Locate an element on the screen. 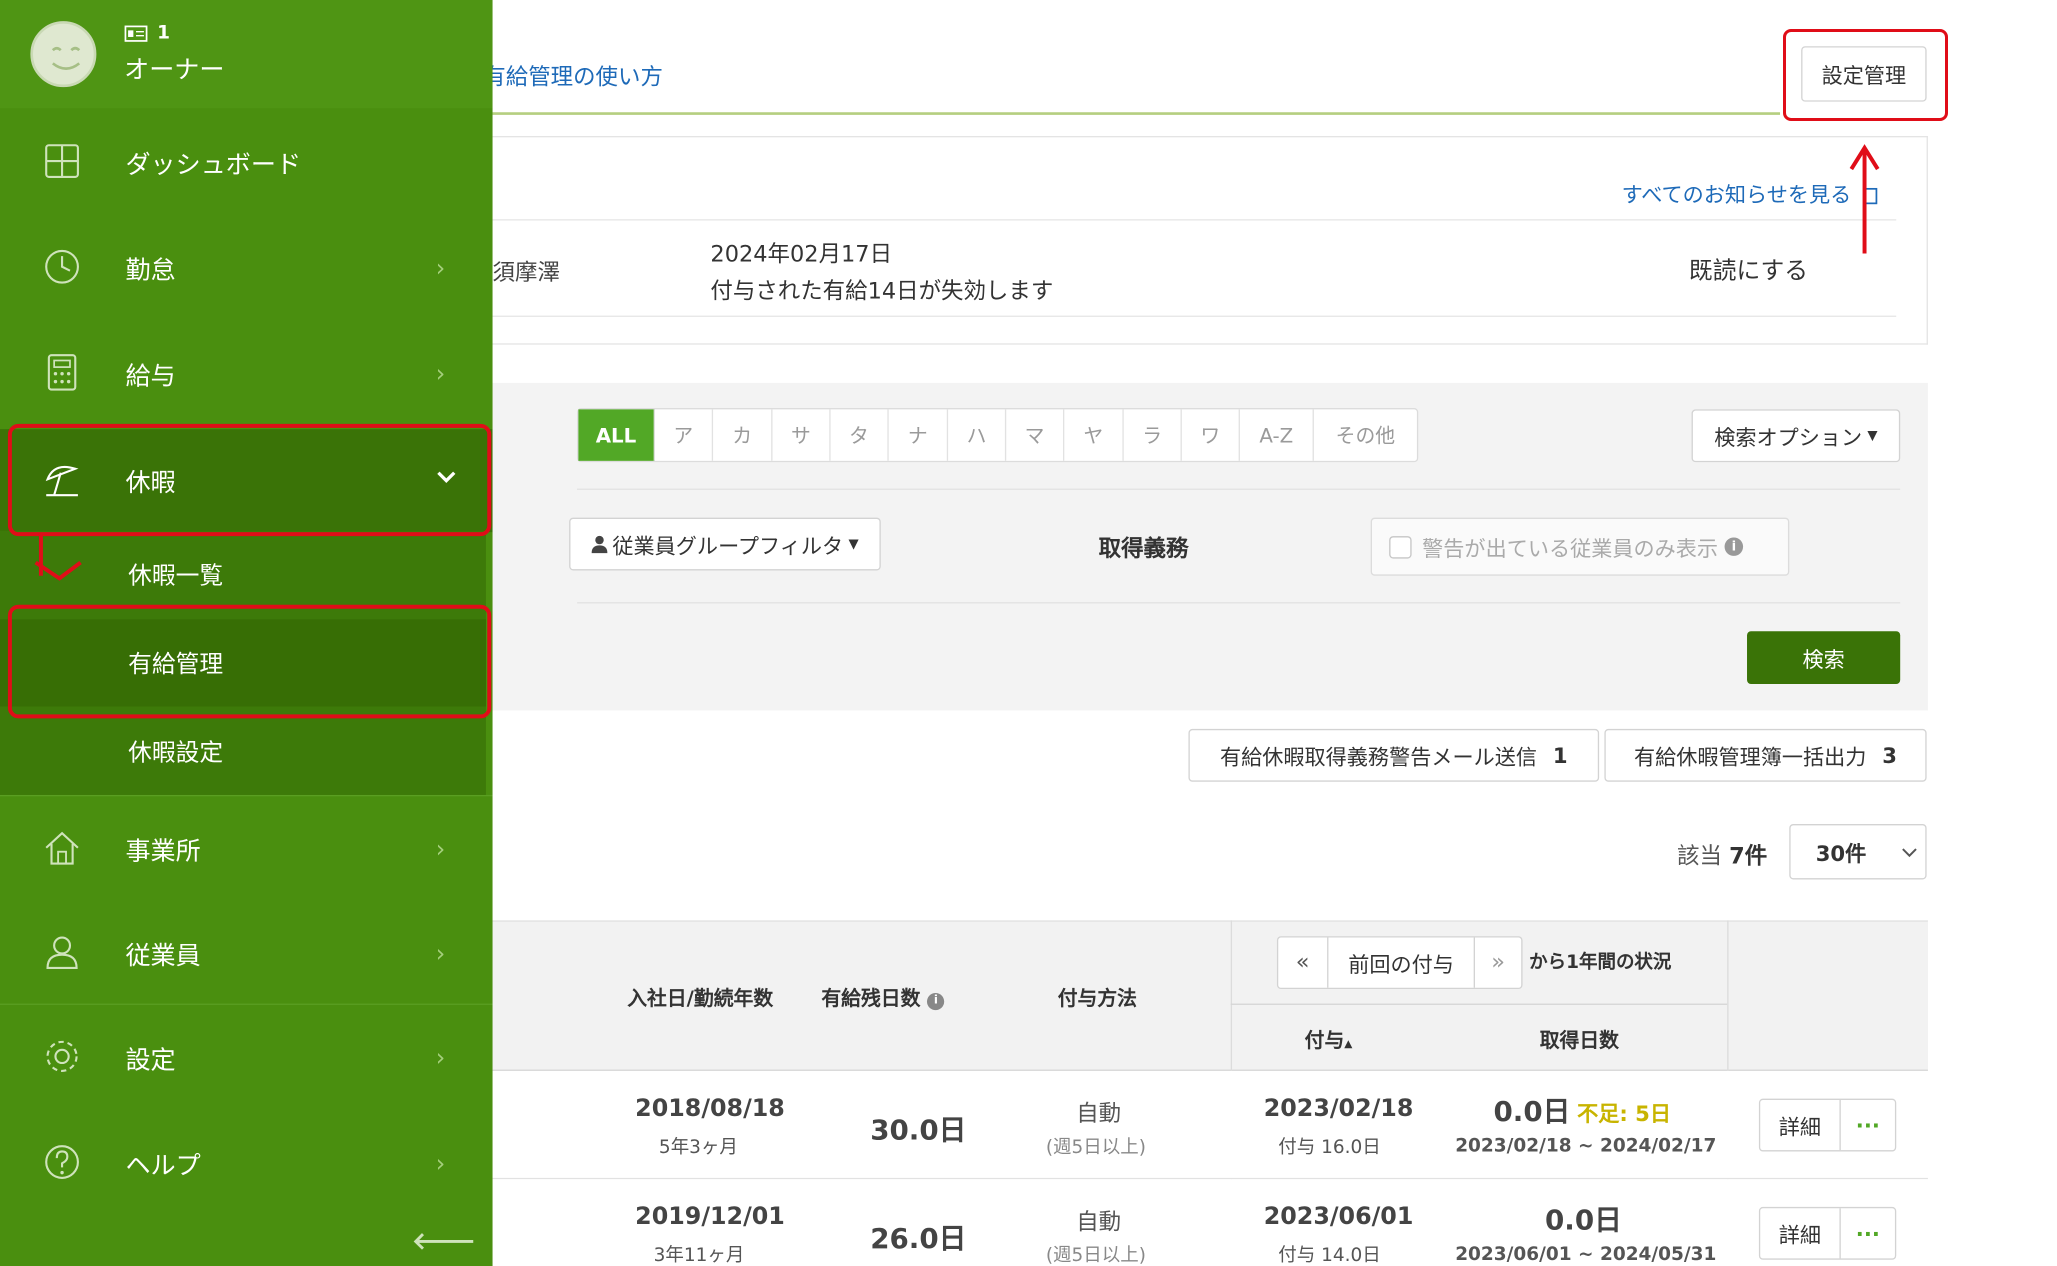  column-header-remaining: 有給残日数 i is located at coordinates (883, 998).